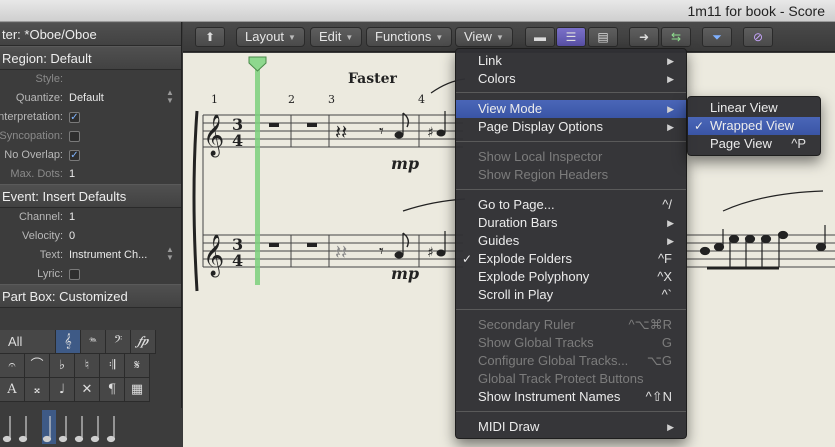 This screenshot has height=447, width=835. Describe the element at coordinates (90, 34) in the screenshot. I see `filter-header: ter: *Oboe/Oboe` at that location.